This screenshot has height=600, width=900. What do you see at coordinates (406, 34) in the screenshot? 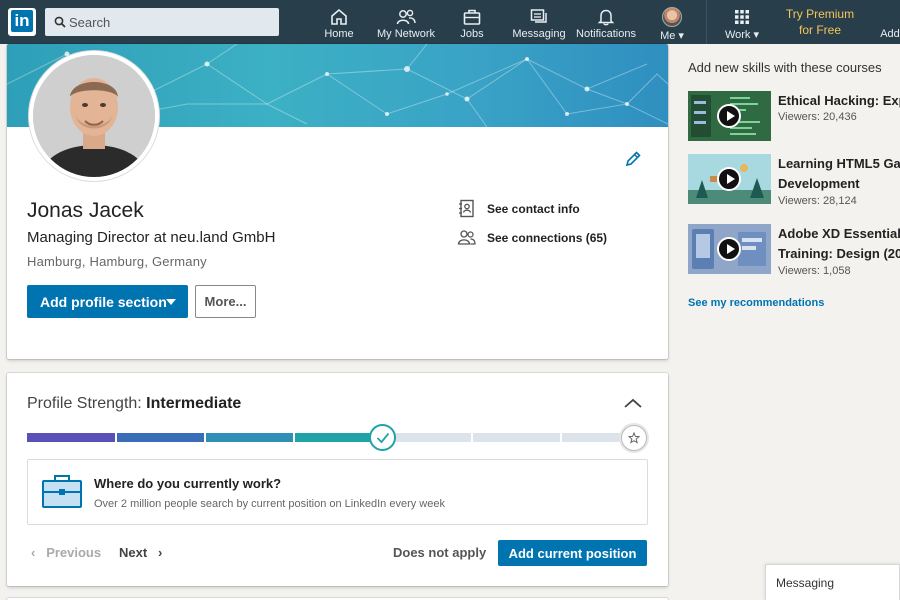
I see `nav-my-network-label: My Network` at bounding box center [406, 34].